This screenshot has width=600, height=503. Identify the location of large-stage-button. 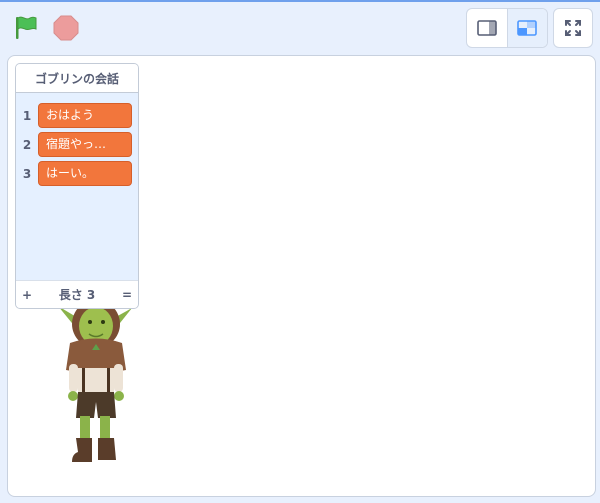
(527, 28).